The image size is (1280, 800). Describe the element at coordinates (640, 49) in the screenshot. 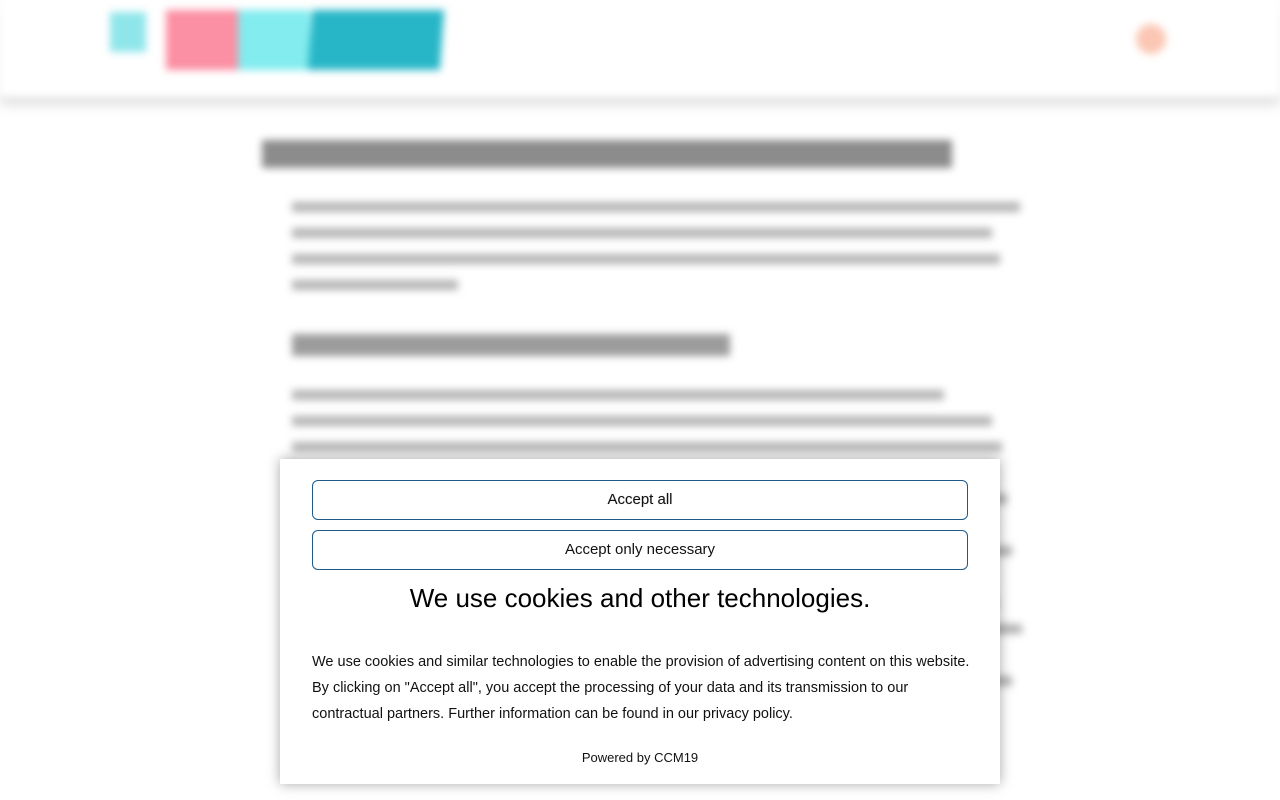

I see `site-header` at that location.